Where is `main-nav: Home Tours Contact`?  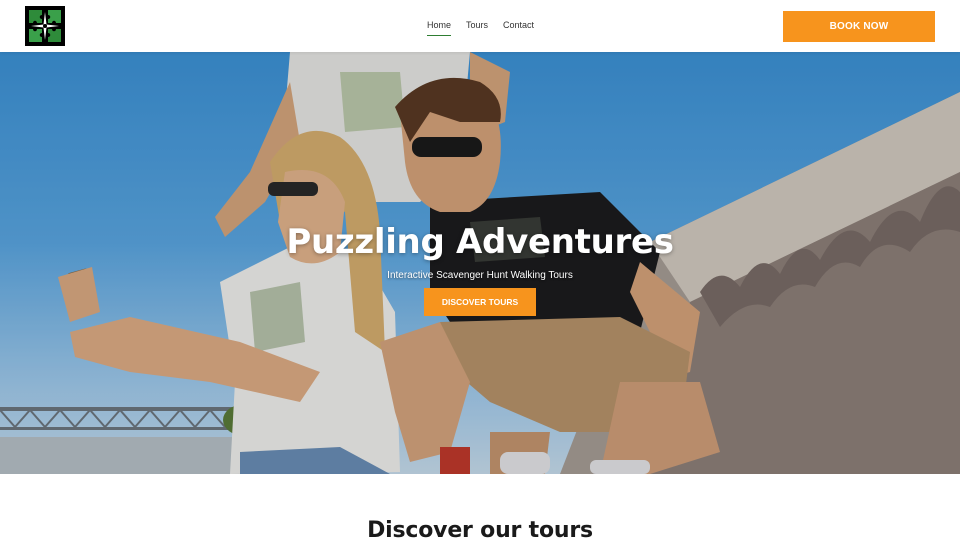
main-nav: Home Tours Contact is located at coordinates (488, 26).